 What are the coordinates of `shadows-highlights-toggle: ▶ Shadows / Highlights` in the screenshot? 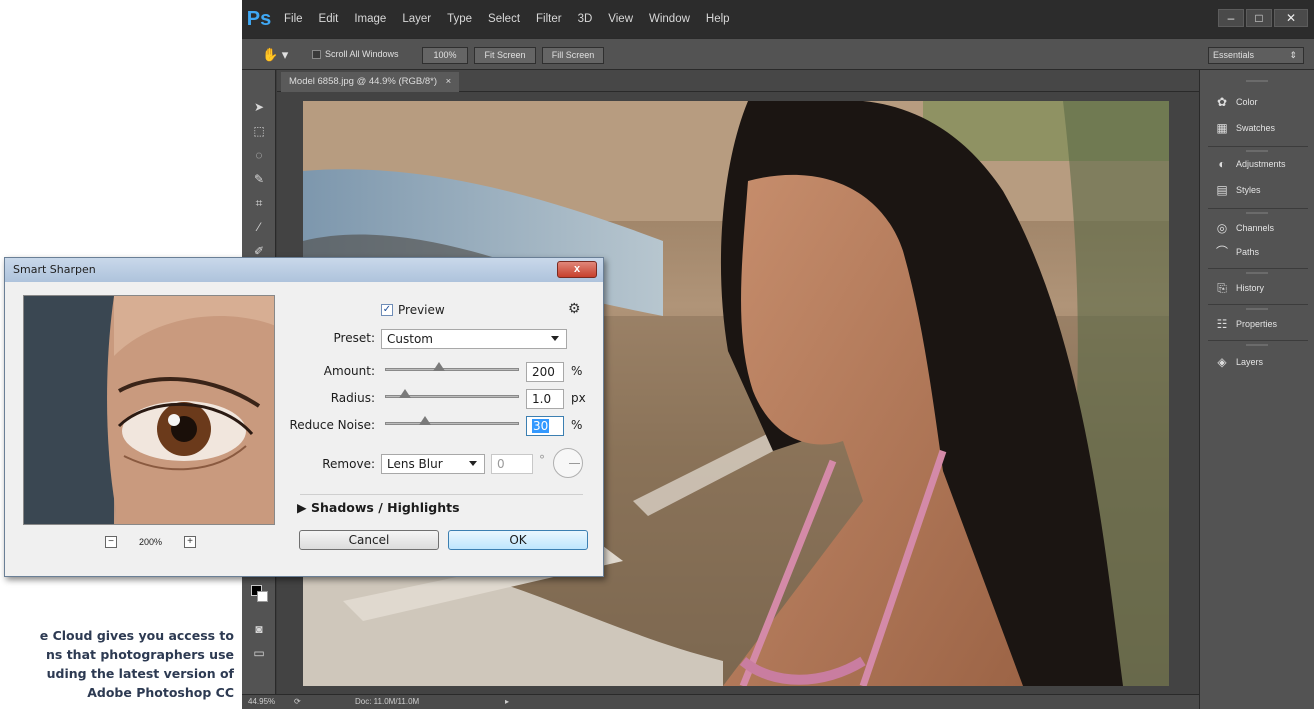 It's located at (378, 507).